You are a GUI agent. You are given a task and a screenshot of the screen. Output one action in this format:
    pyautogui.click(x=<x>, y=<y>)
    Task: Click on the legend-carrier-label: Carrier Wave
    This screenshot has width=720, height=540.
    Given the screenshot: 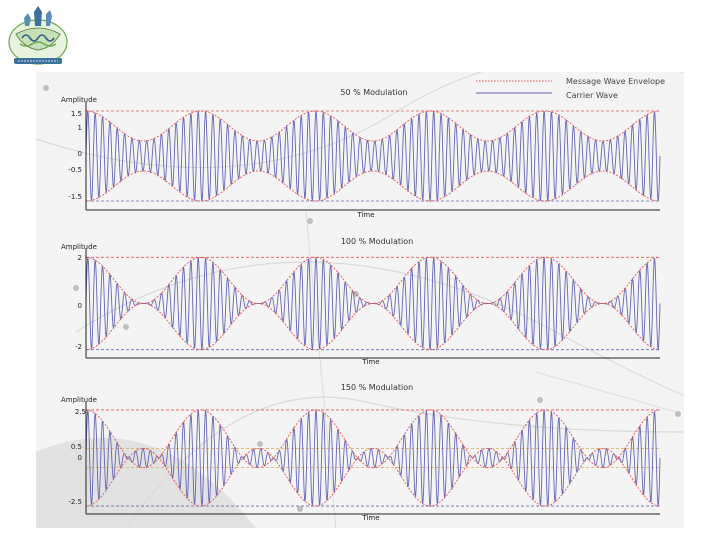 What is the action you would take?
    pyautogui.click(x=592, y=95)
    